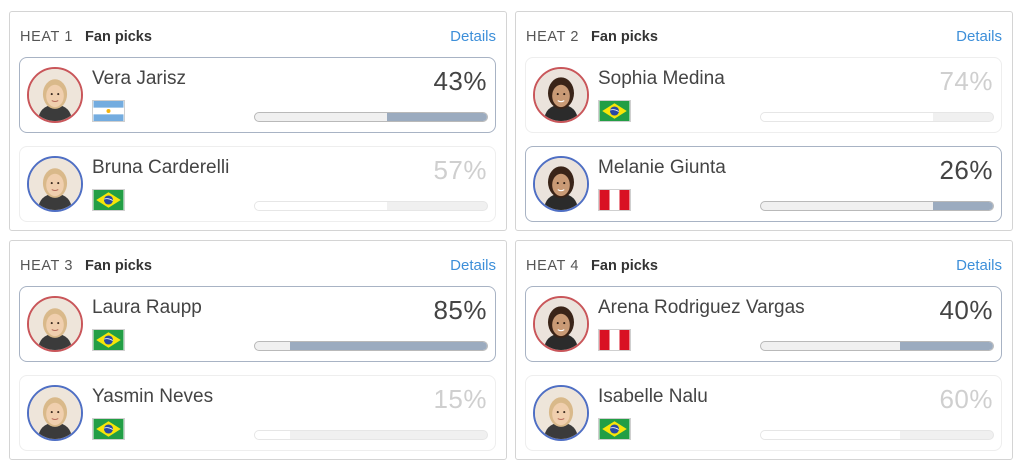  Describe the element at coordinates (763, 413) in the screenshot. I see `surfer-row: Isabelle Nalu 60%` at that location.